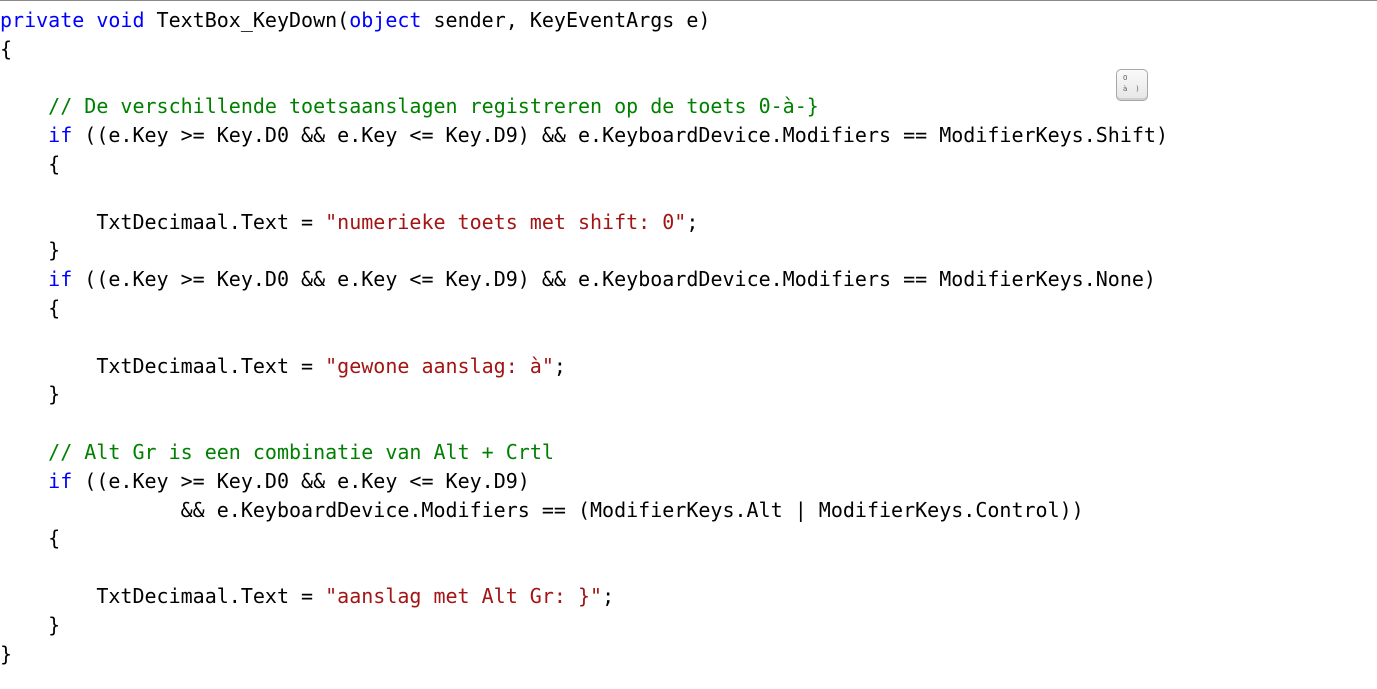 This screenshot has width=1377, height=689. I want to click on keyword-token: object, so click(385, 20).